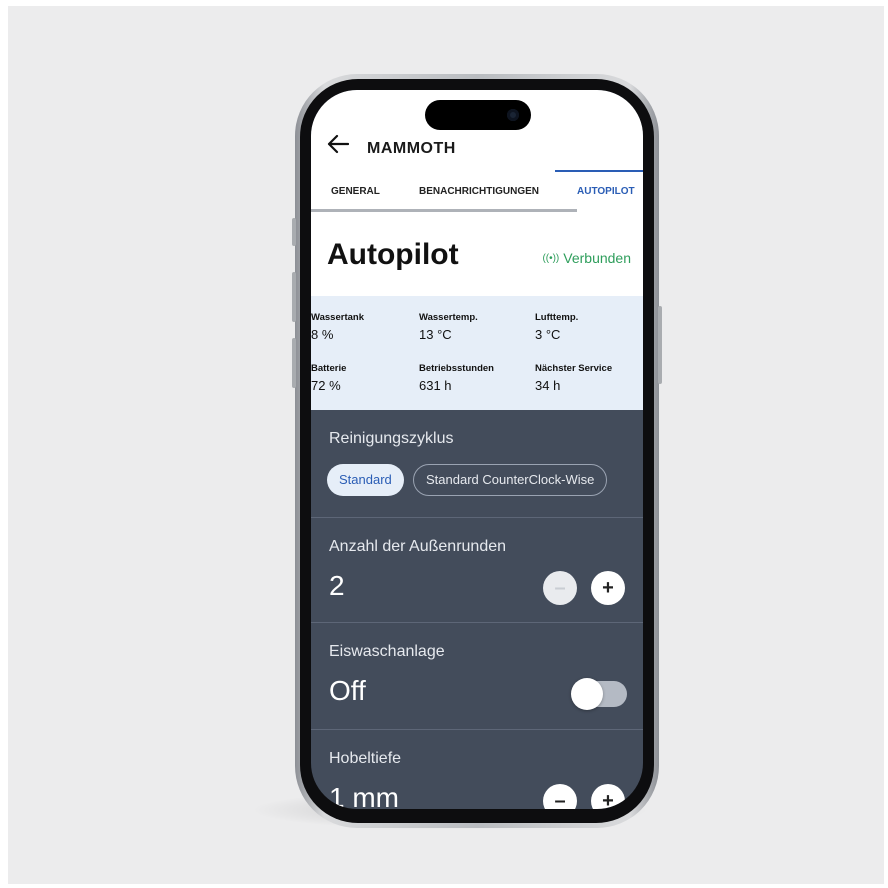  What do you see at coordinates (337, 585) in the screenshot?
I see `outer-rounds-value: 2` at bounding box center [337, 585].